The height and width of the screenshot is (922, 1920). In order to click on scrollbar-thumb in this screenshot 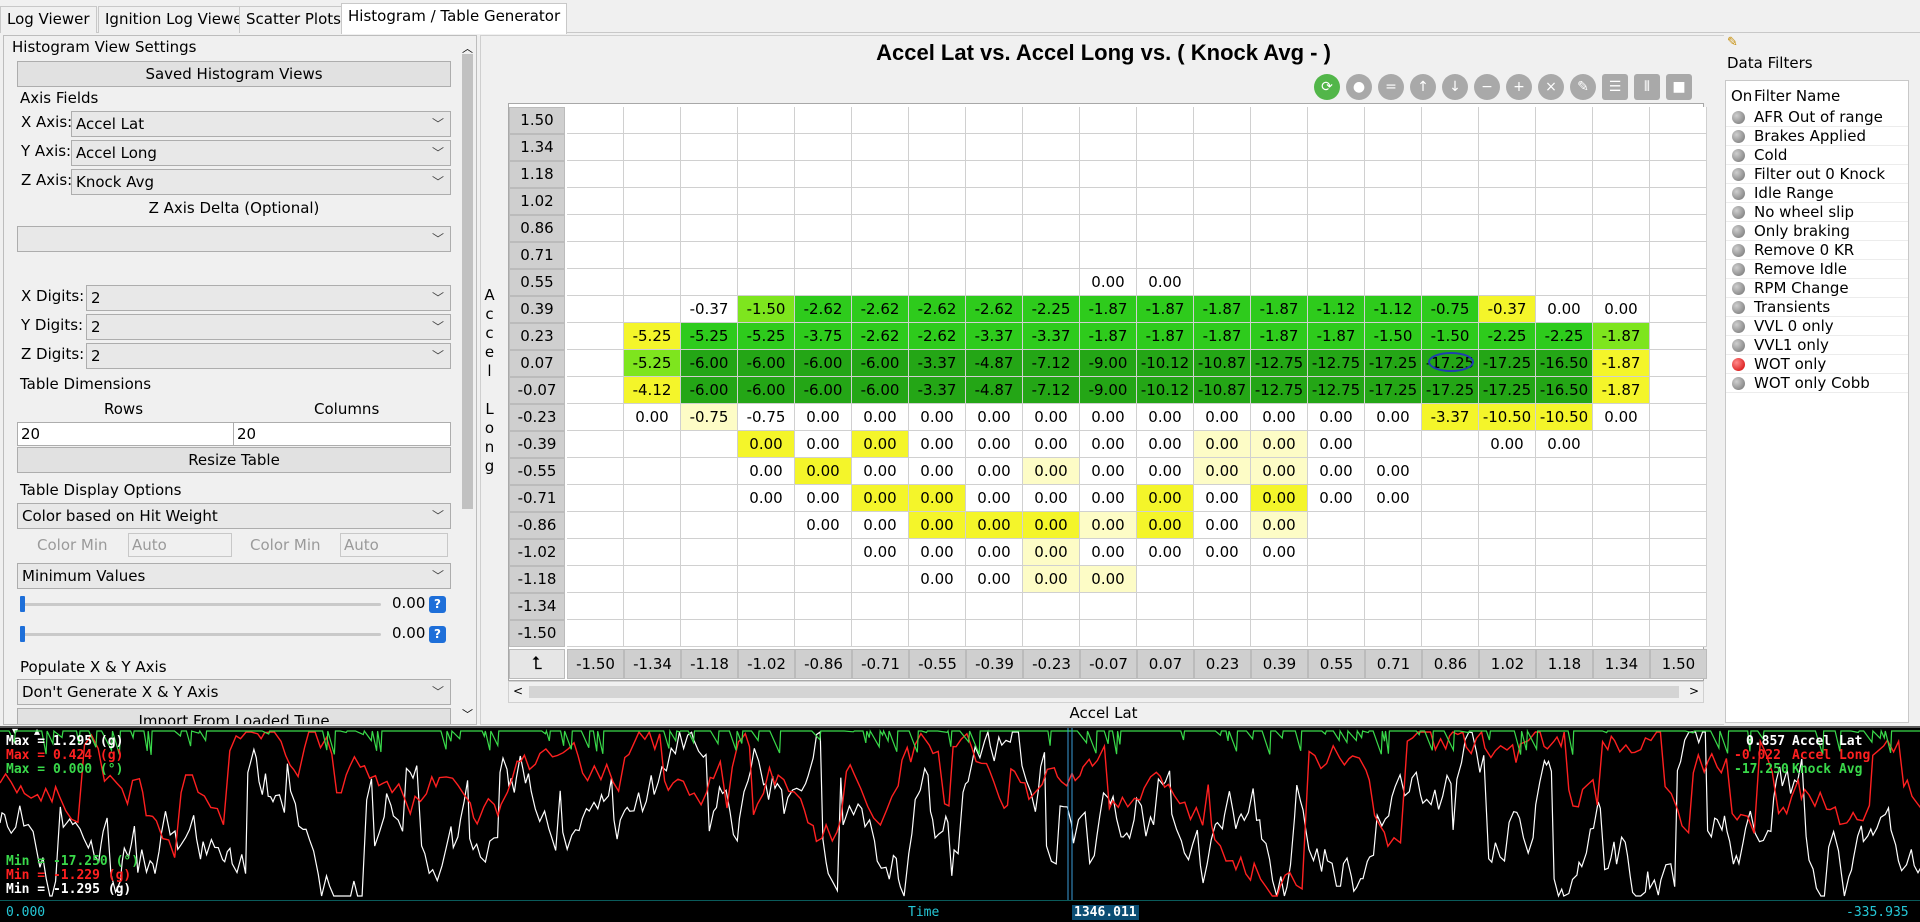, I will do `click(467, 281)`.